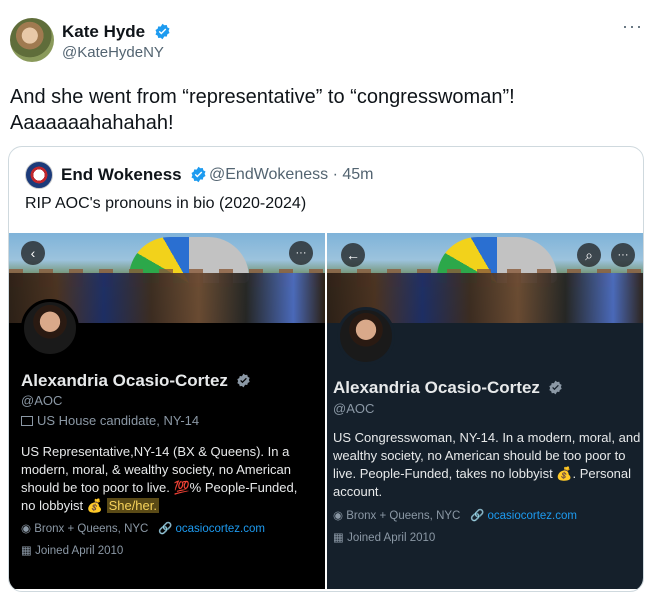 This screenshot has height=598, width=655. What do you see at coordinates (353, 255) in the screenshot?
I see `back-button: ←` at bounding box center [353, 255].